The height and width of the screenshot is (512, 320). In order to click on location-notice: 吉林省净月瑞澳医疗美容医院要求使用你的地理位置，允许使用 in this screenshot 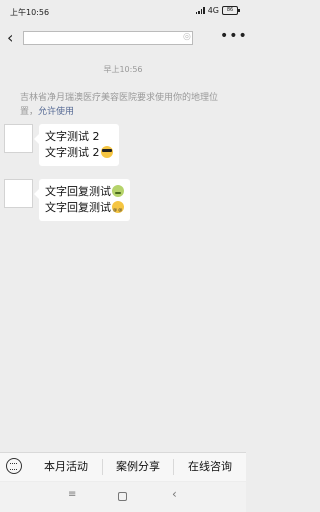, I will do `click(125, 105)`.